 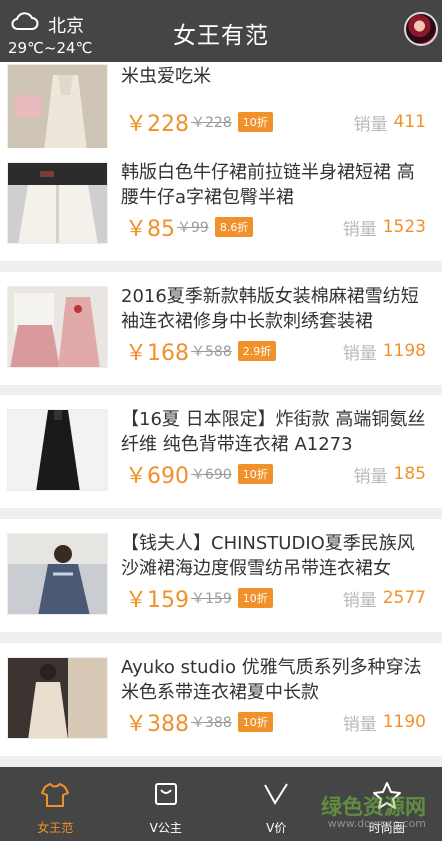 I want to click on tab-v-price: V价, so click(x=276, y=804).